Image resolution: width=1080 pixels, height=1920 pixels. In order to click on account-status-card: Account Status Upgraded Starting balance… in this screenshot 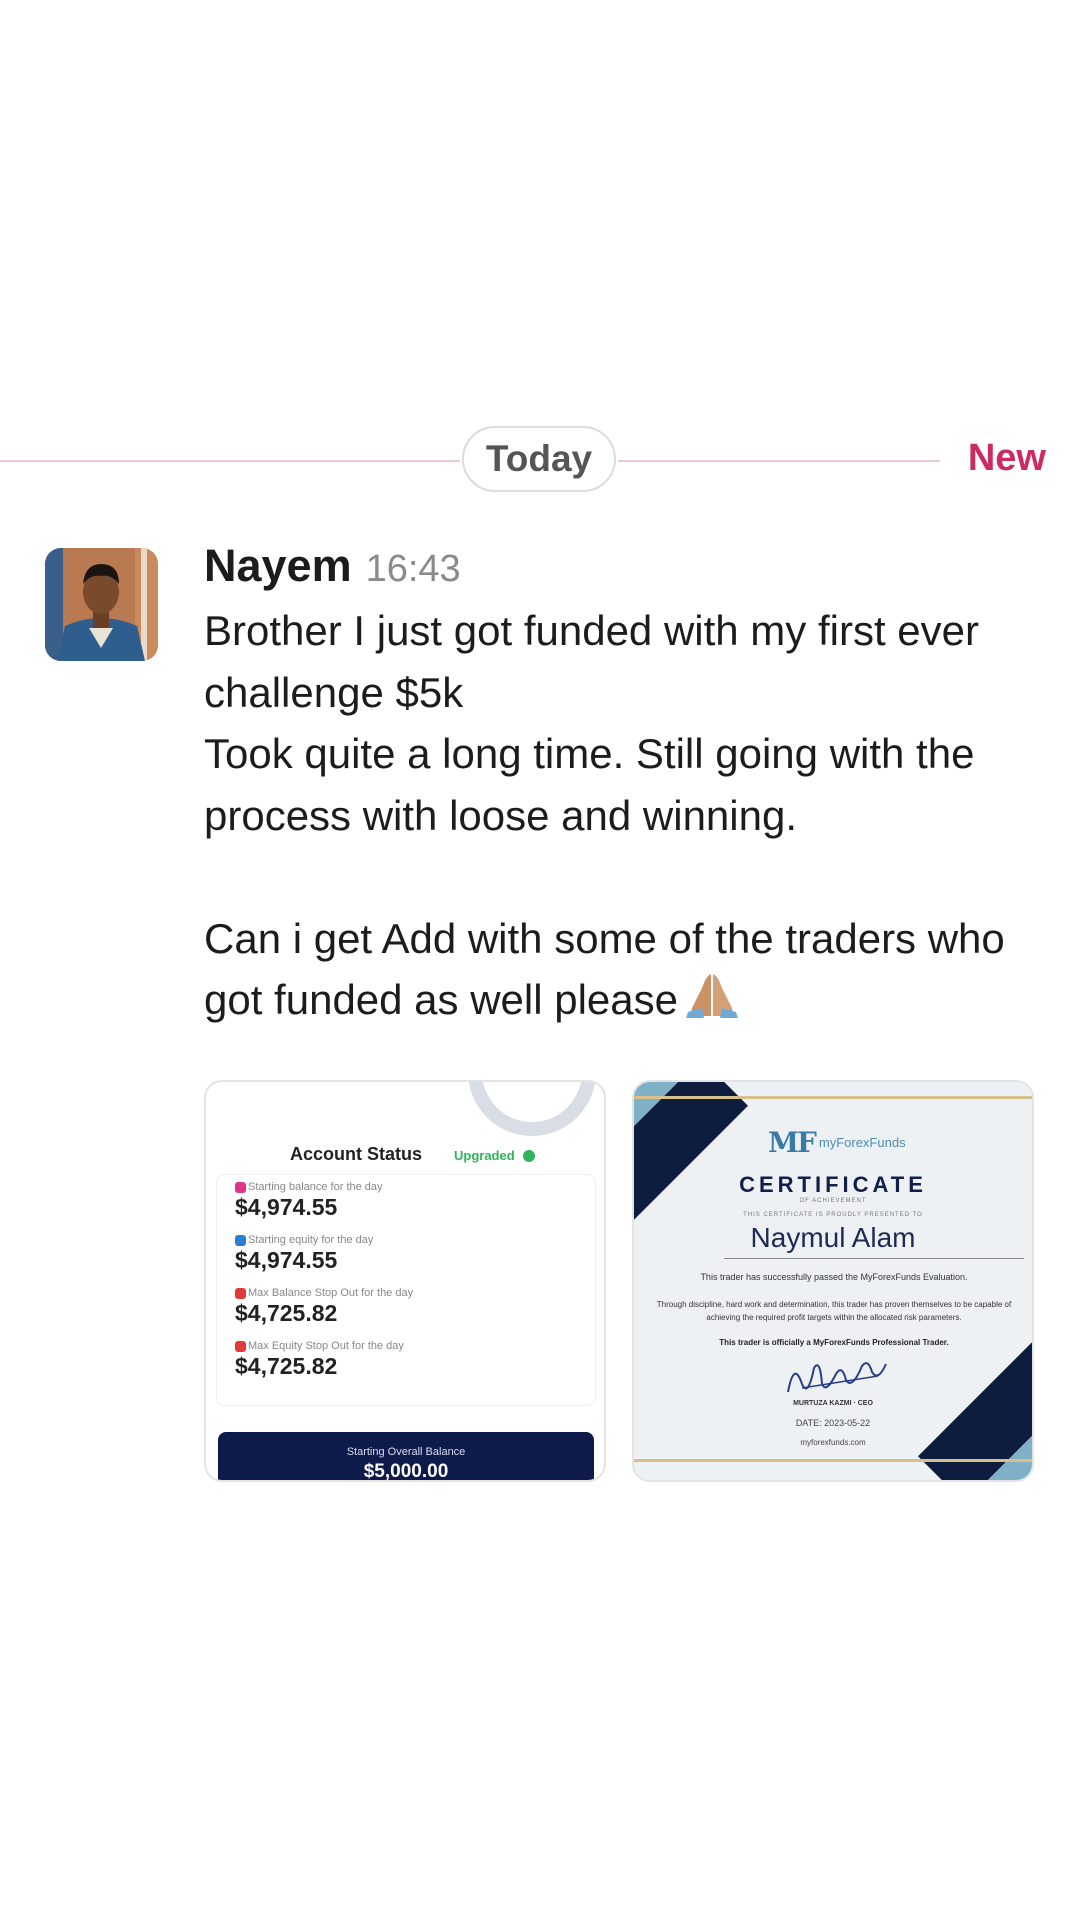, I will do `click(406, 1284)`.